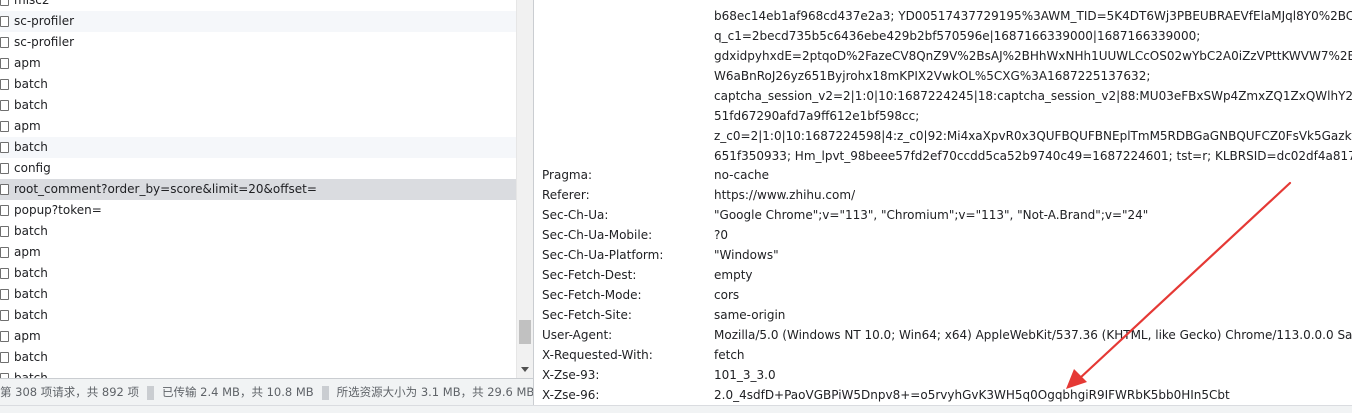  Describe the element at coordinates (785, 195) in the screenshot. I see `header-value: https://www.zhihu.com/` at that location.